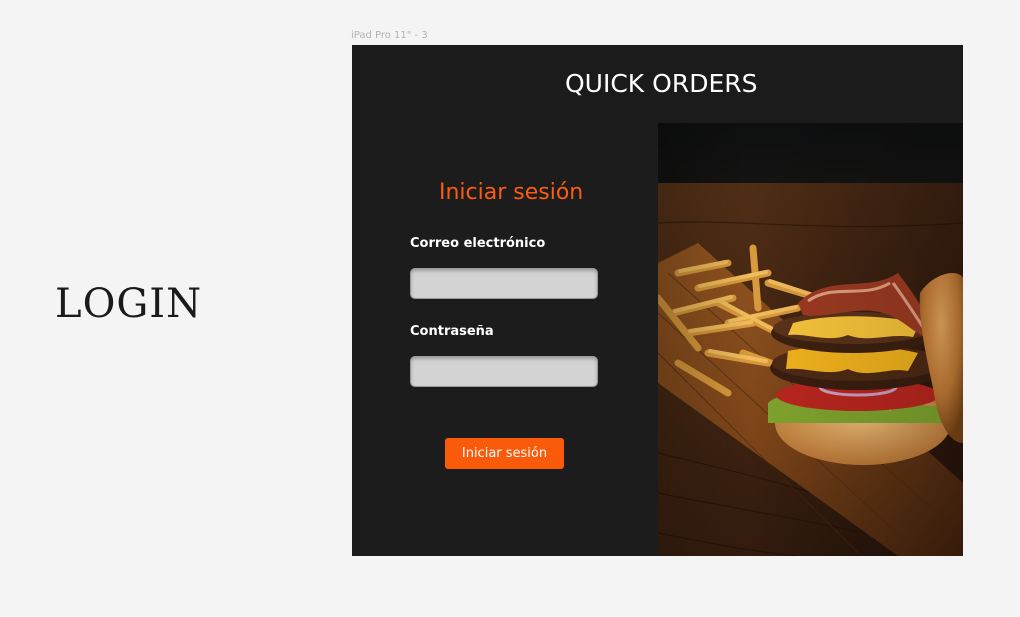 The width and height of the screenshot is (1020, 617). I want to click on header-bar: QUICK ORDERS, so click(657, 84).